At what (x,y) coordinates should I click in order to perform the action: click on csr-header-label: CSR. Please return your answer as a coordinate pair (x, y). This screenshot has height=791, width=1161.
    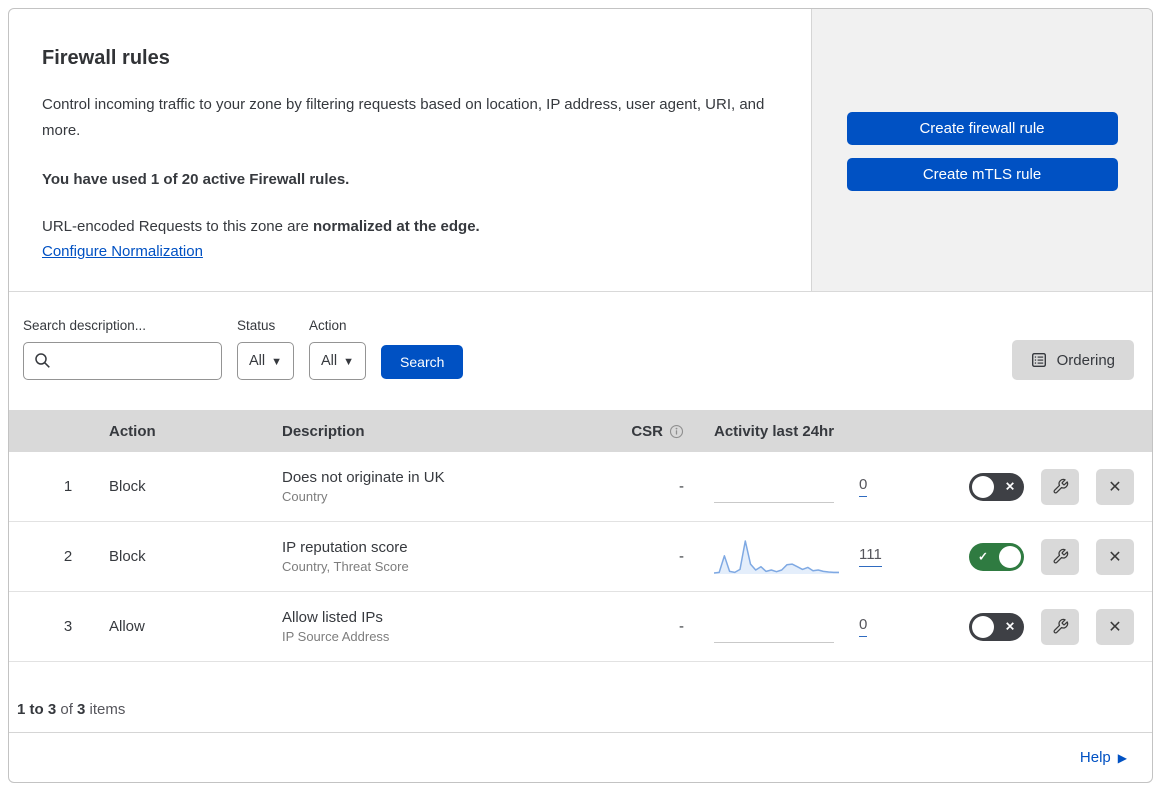
    Looking at the image, I should click on (647, 431).